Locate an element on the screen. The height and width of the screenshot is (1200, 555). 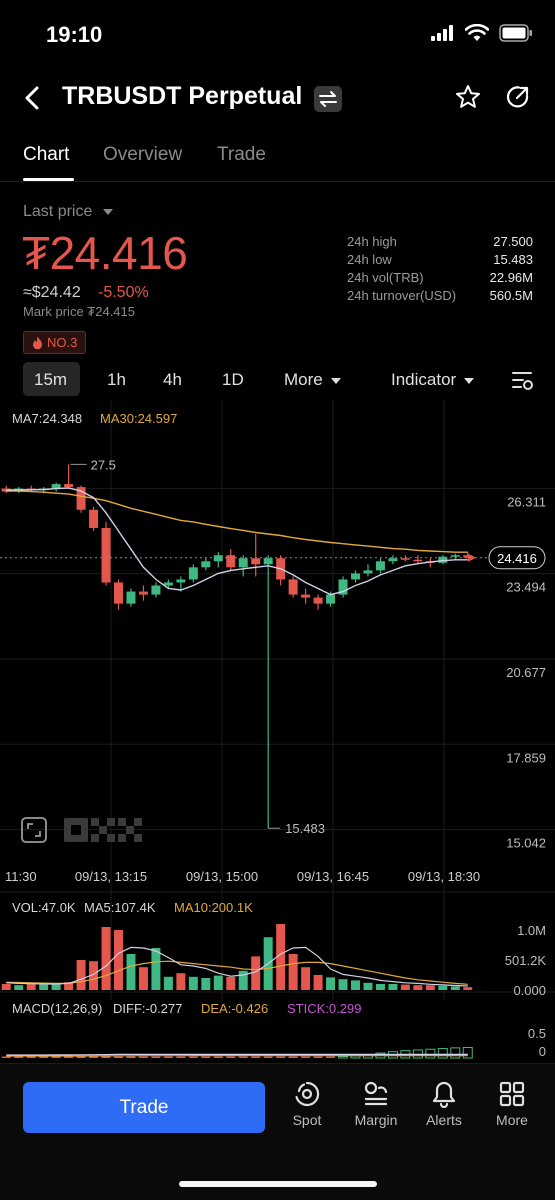
interval-1d: 1D is located at coordinates (233, 380).